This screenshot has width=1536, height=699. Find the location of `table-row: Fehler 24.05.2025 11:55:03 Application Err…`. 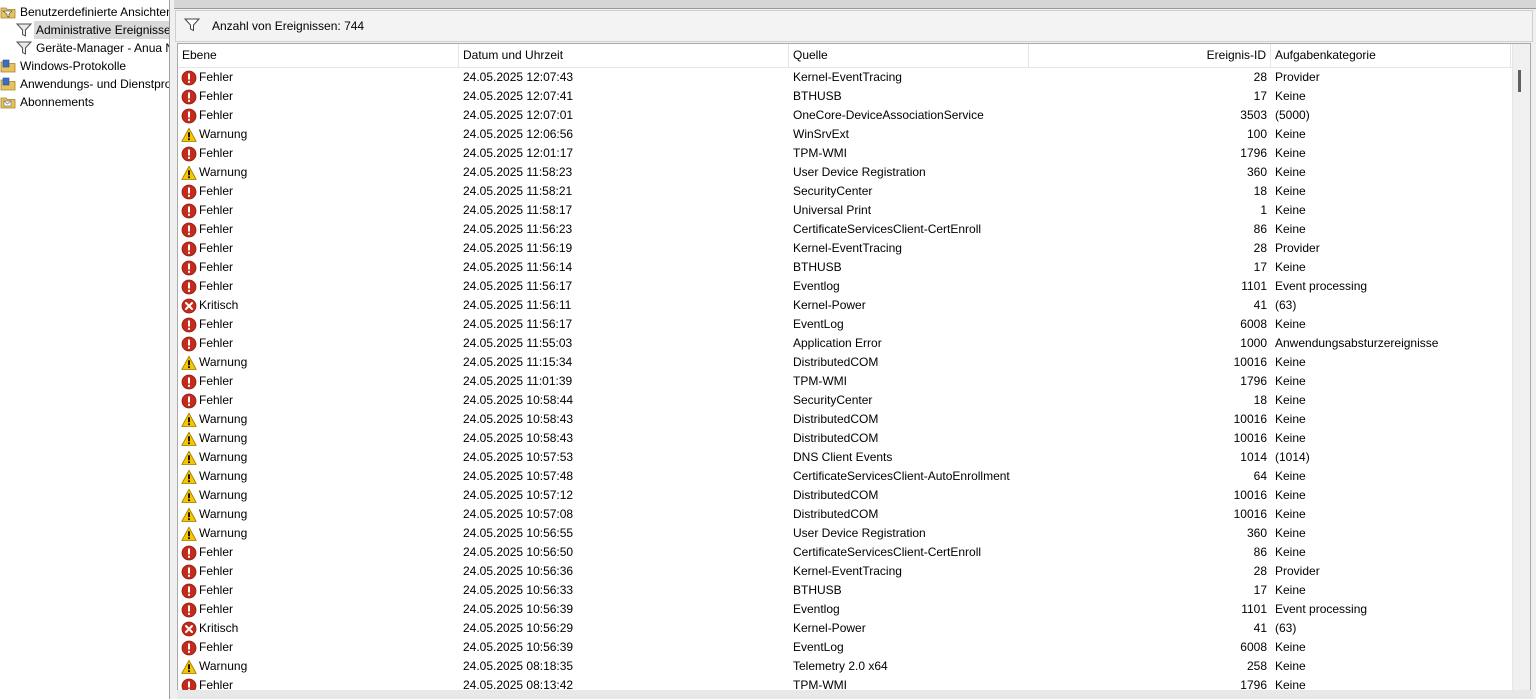

table-row: Fehler 24.05.2025 11:55:03 Application Err… is located at coordinates (845, 343).